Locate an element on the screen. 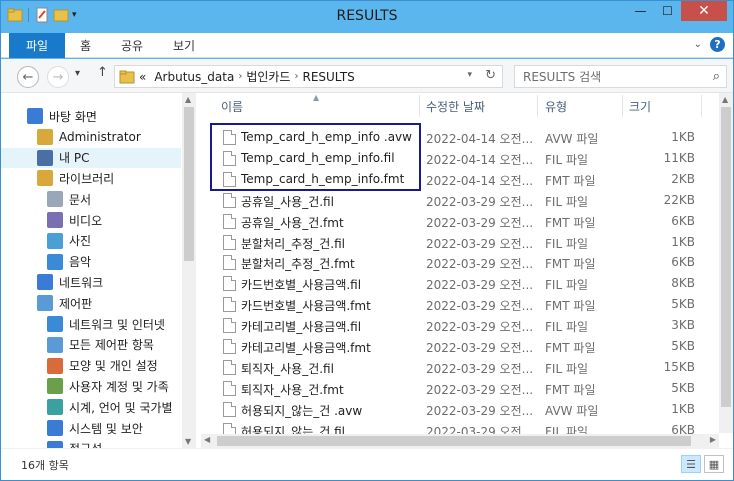  file-row: 카드번호별_사용금액.fil 2022-03-29 오전... FIL 파일 8KB is located at coordinates (456, 283).